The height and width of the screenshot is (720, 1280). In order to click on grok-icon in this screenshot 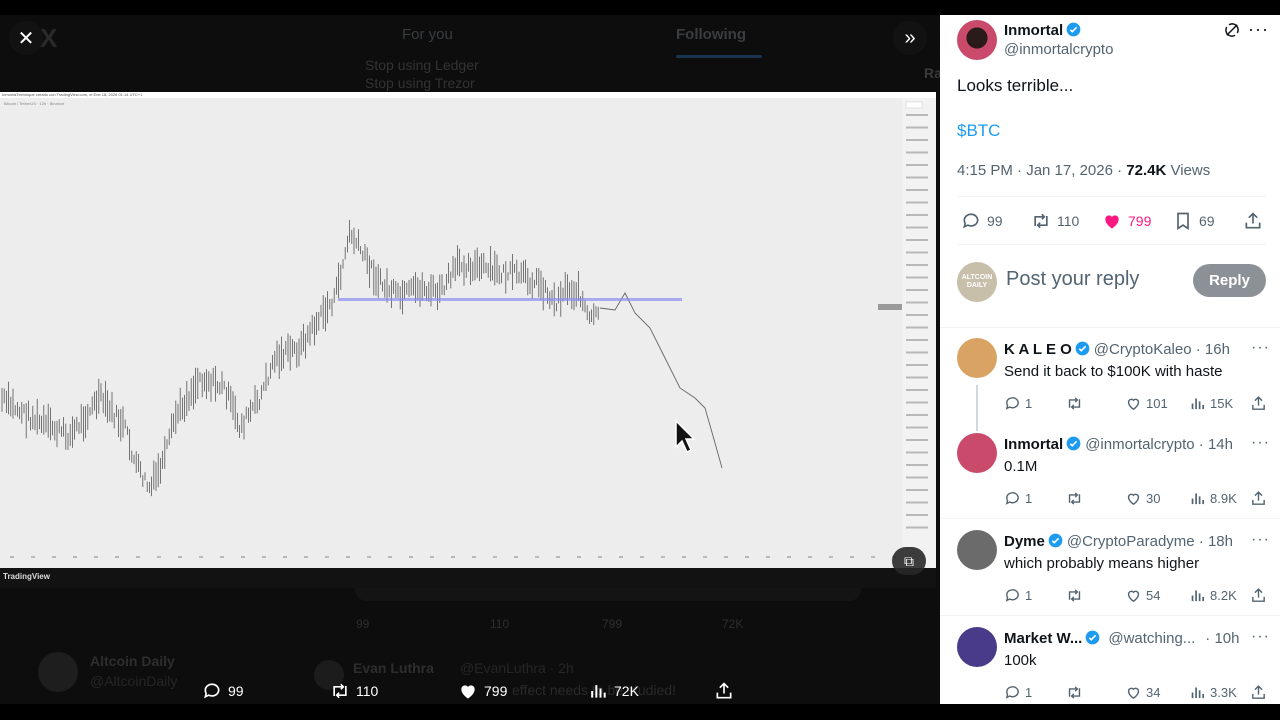, I will do `click(1232, 30)`.